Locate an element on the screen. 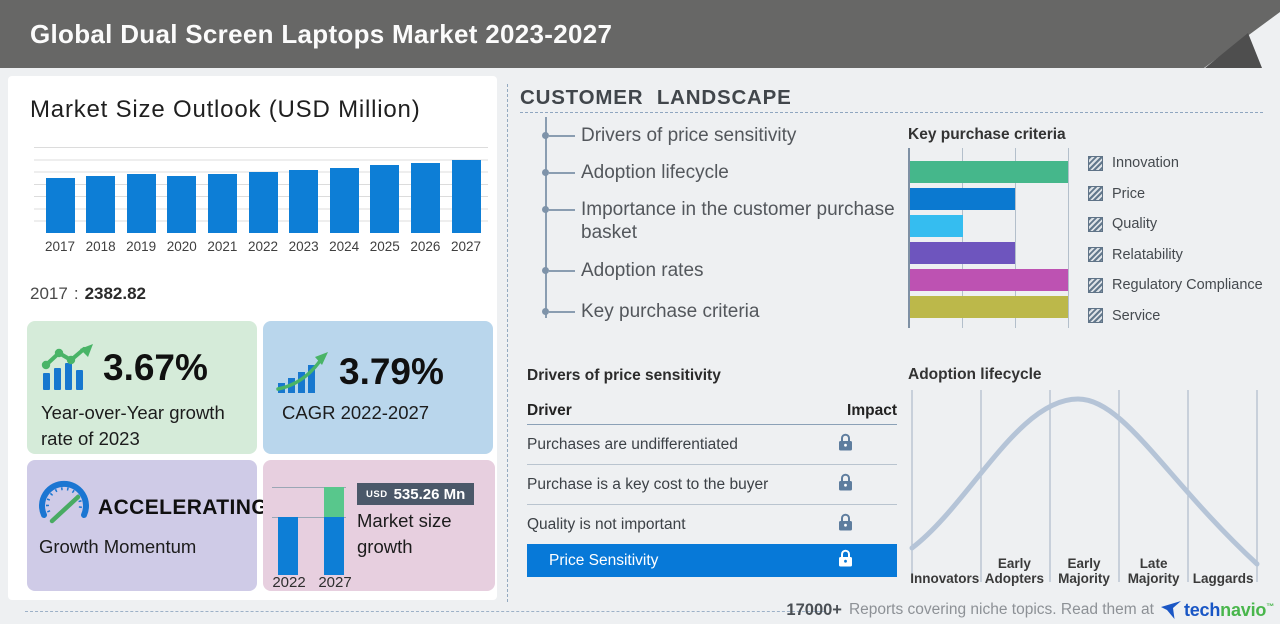  bar-trend-icon is located at coordinates (67, 367).